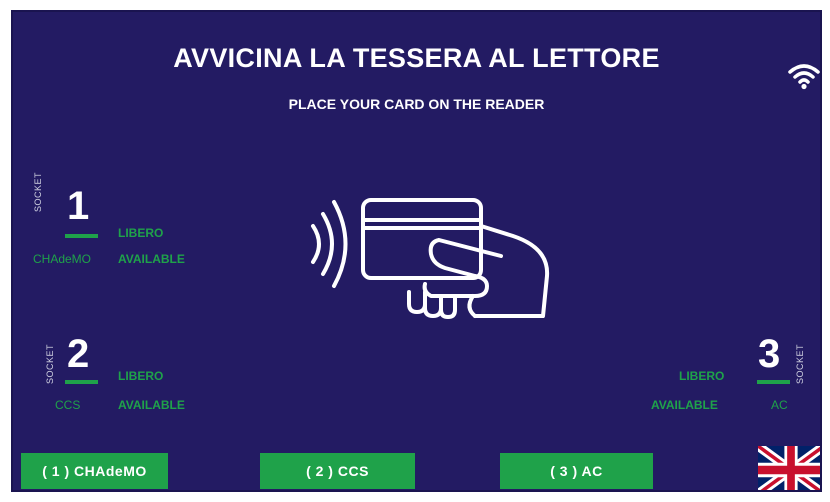 Image resolution: width=830 pixels, height=502 pixels. I want to click on page-title: AVVICINA LA TESSERA AL LETTORE, so click(416, 58).